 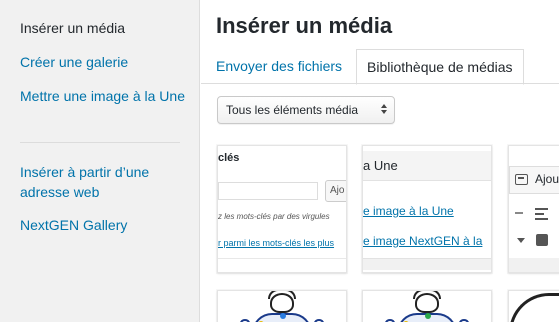 What do you see at coordinates (521, 240) in the screenshot?
I see `caret-down-icon` at bounding box center [521, 240].